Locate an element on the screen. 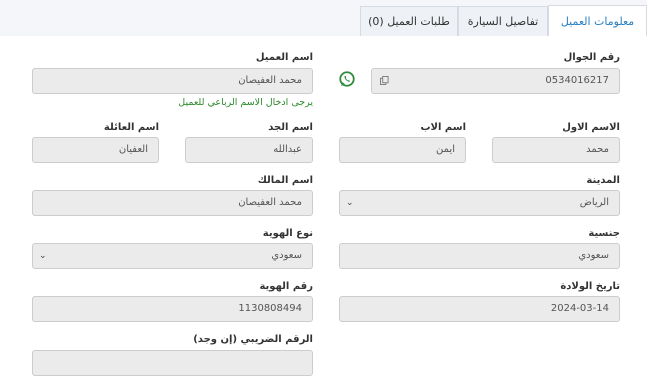 This screenshot has height=387, width=647. family-name-field: العفيان is located at coordinates (95, 150).